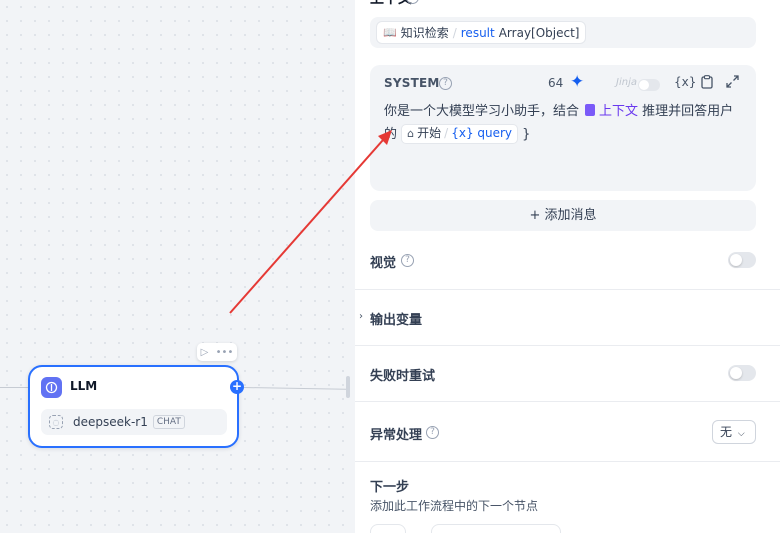 This screenshot has width=780, height=533. Describe the element at coordinates (429, 133) in the screenshot. I see `start-node-name: 开始` at that location.